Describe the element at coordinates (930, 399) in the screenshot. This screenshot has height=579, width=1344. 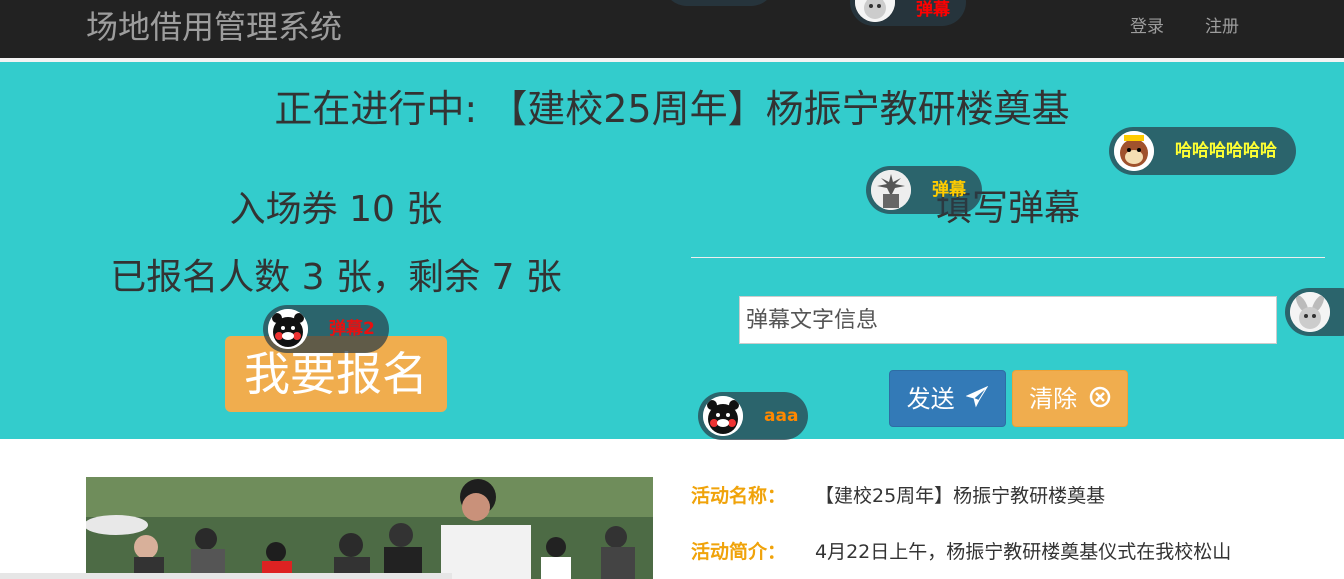
I see `send-label: 发送` at that location.